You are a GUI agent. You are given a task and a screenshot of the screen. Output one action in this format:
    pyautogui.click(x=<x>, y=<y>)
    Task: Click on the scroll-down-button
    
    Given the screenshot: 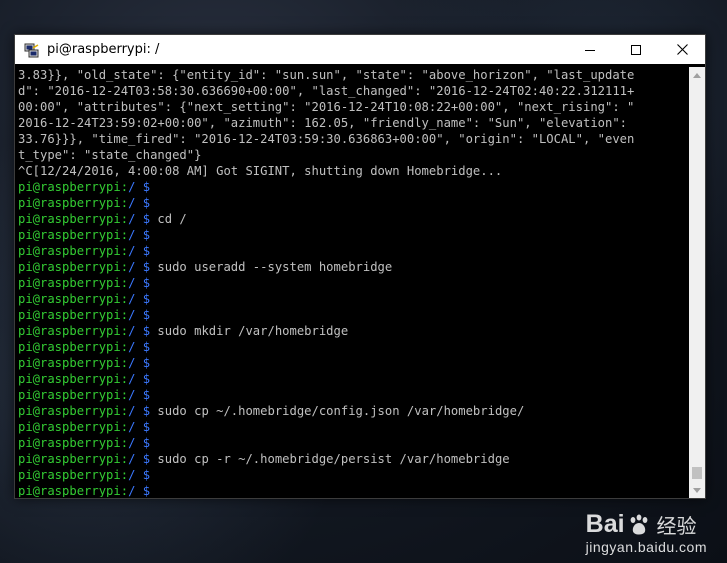 What is the action you would take?
    pyautogui.click(x=697, y=490)
    